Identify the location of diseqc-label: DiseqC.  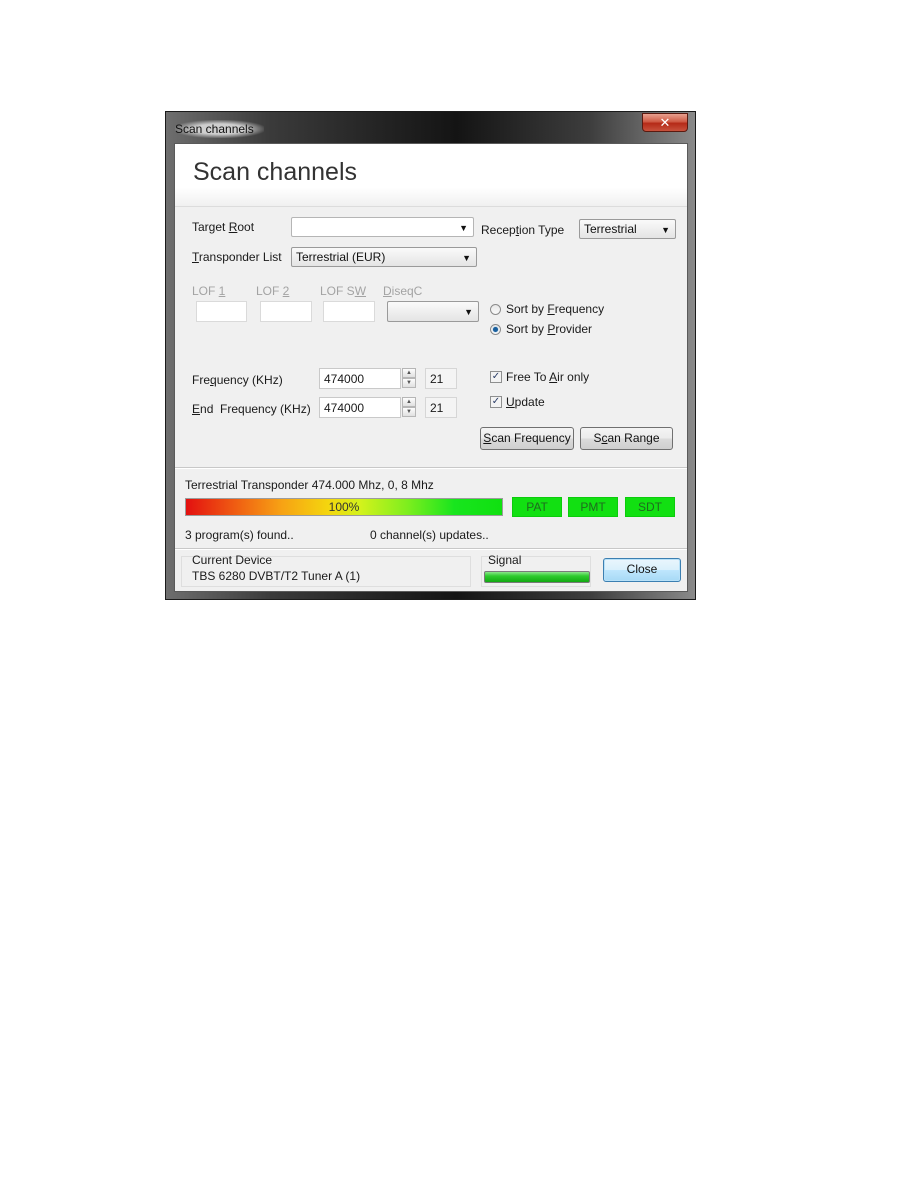
(403, 291).